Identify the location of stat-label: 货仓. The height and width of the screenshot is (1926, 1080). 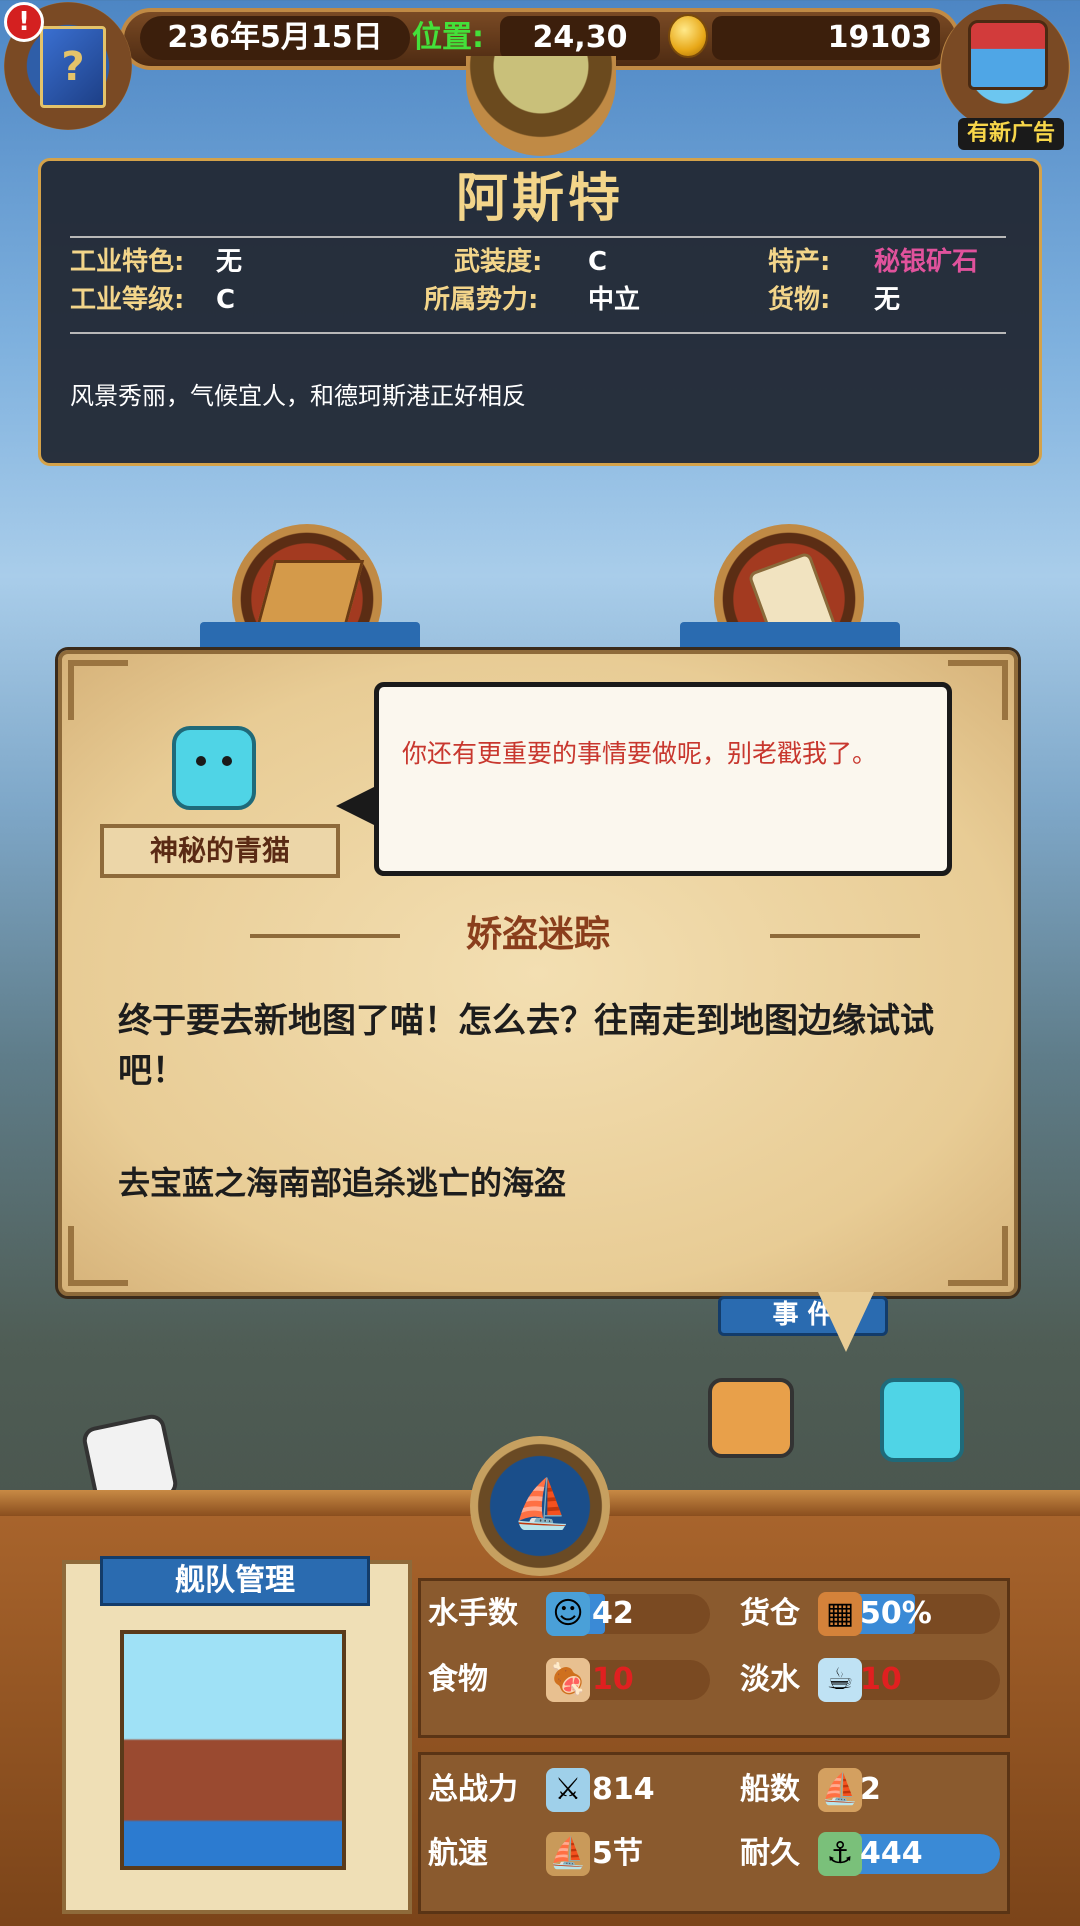
(770, 1613).